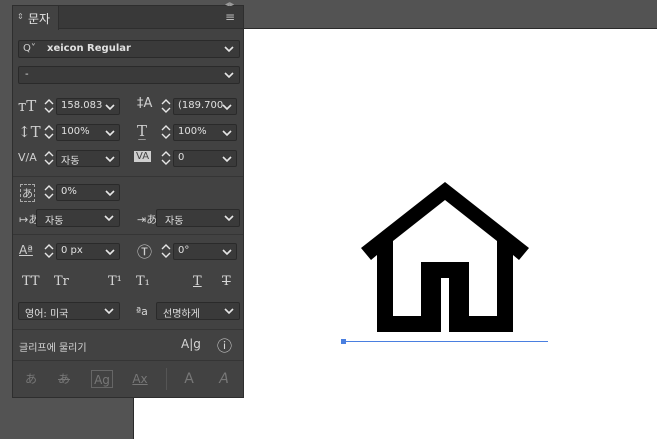 The height and width of the screenshot is (439, 657). Describe the element at coordinates (49, 192) in the screenshot. I see `tsume-stepper` at that location.